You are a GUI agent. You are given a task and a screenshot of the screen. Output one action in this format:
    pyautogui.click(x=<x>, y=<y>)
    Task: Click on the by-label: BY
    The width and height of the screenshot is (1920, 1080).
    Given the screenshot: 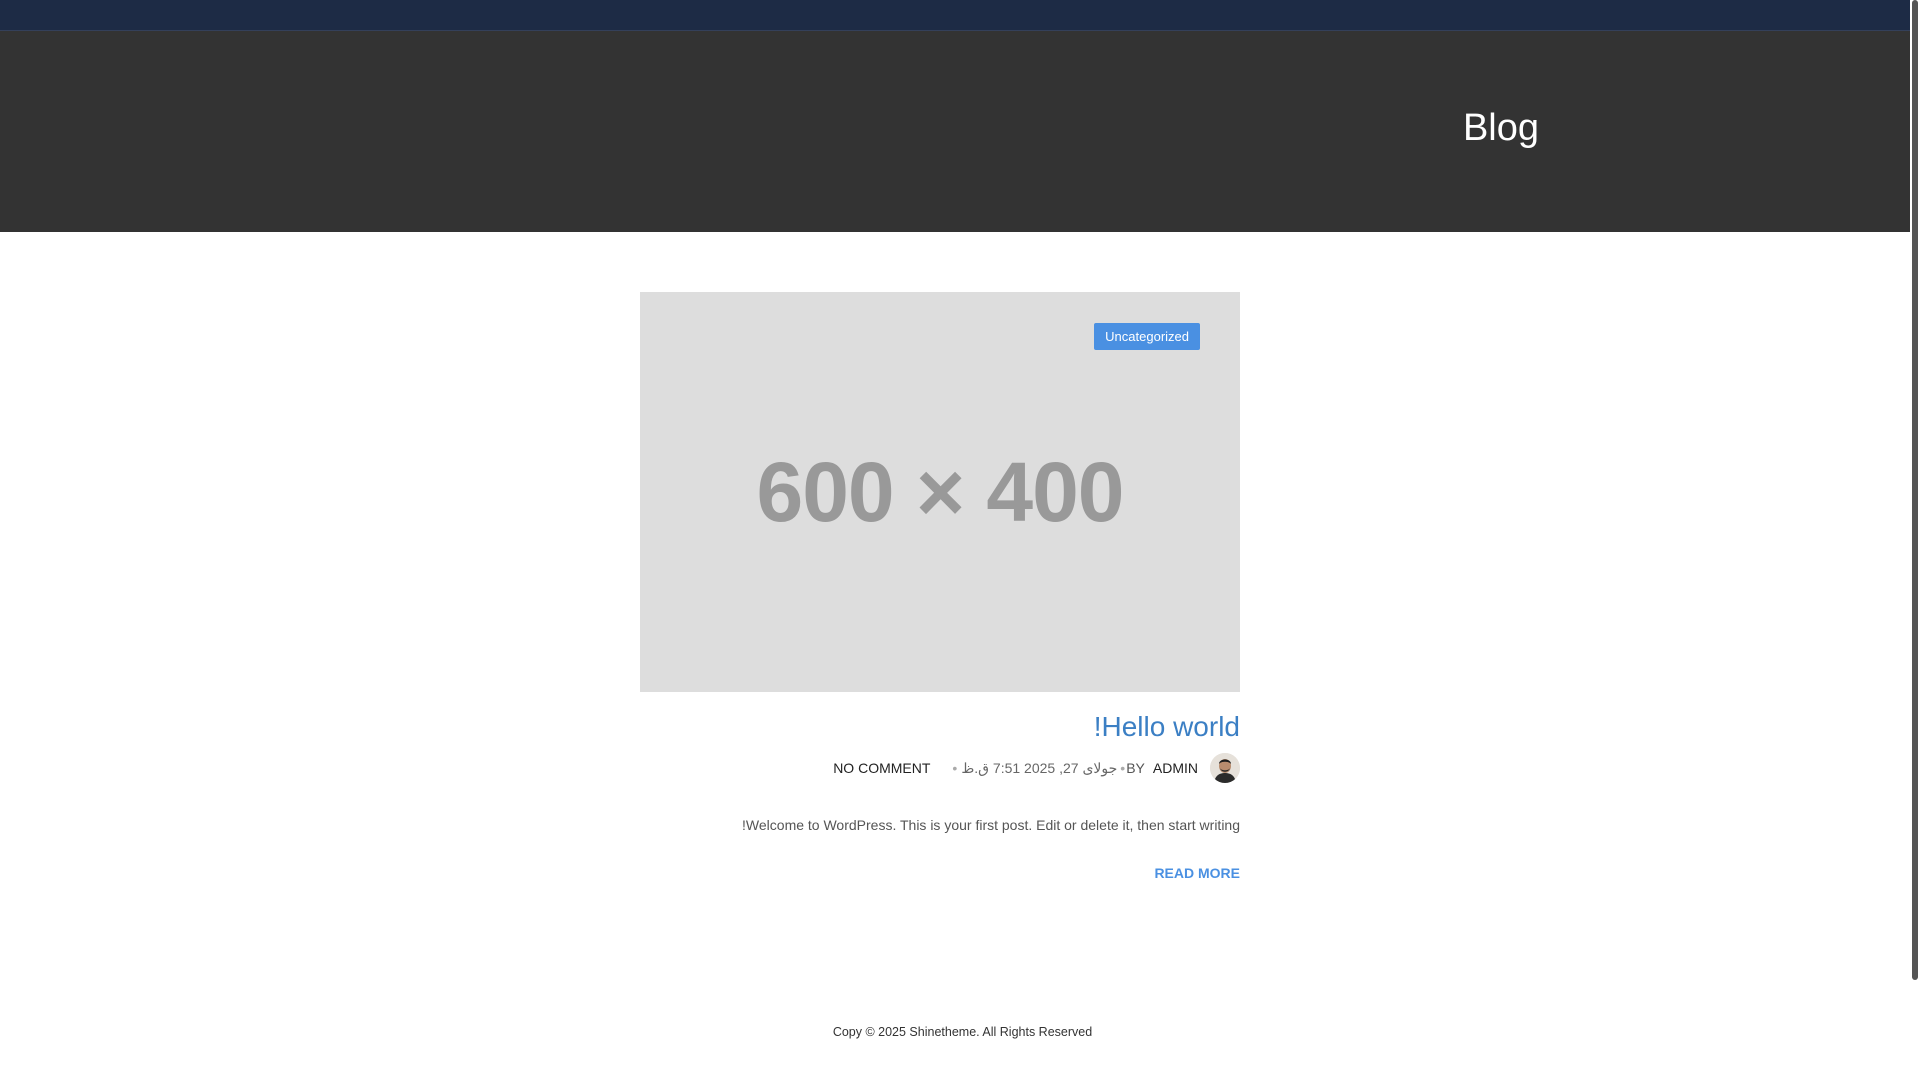 What is the action you would take?
    pyautogui.click(x=1135, y=768)
    